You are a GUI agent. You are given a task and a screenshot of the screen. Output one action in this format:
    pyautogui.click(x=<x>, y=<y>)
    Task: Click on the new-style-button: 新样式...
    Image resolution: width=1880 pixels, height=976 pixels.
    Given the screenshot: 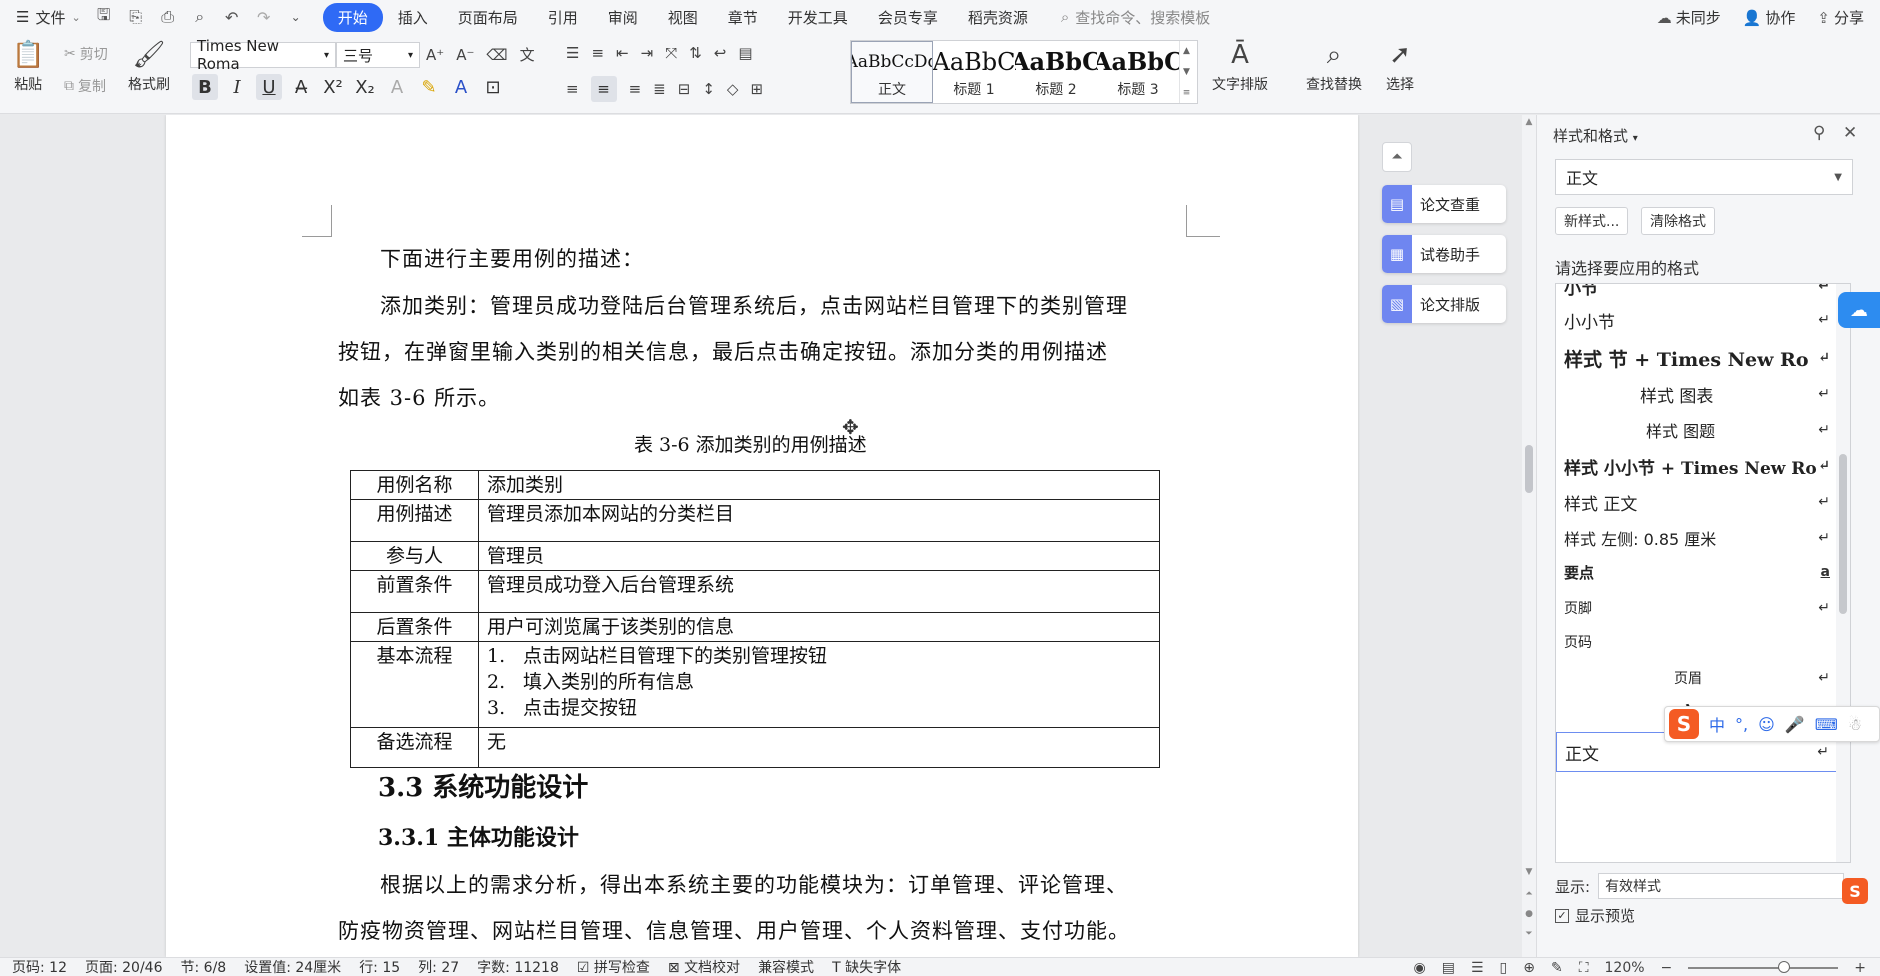 What is the action you would take?
    pyautogui.click(x=1592, y=221)
    